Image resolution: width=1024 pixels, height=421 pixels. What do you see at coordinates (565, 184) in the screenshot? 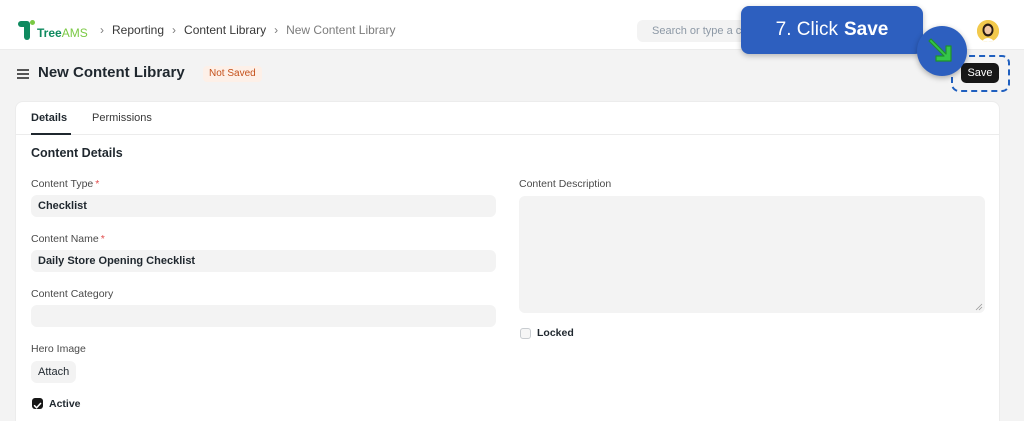
I see `content-description-label: Content Description` at bounding box center [565, 184].